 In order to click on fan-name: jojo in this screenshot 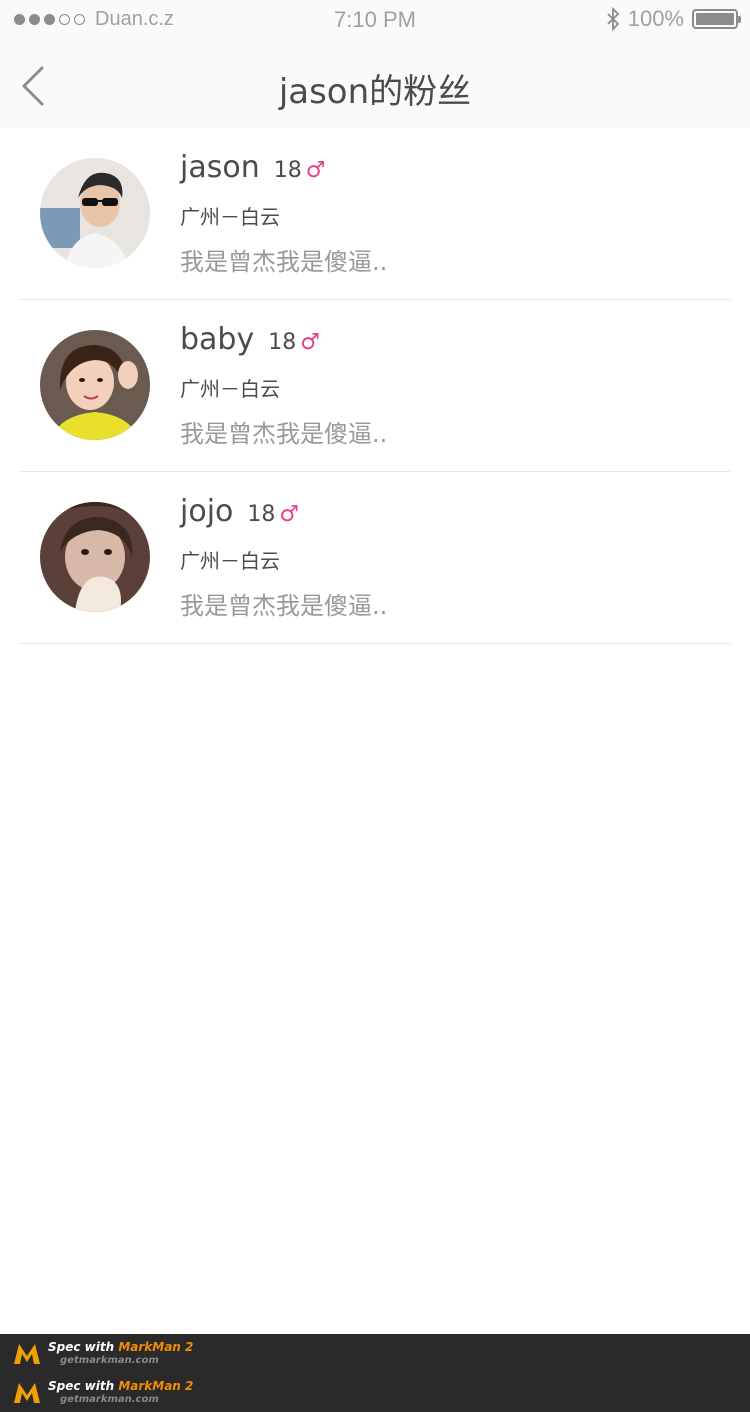, I will do `click(207, 511)`.